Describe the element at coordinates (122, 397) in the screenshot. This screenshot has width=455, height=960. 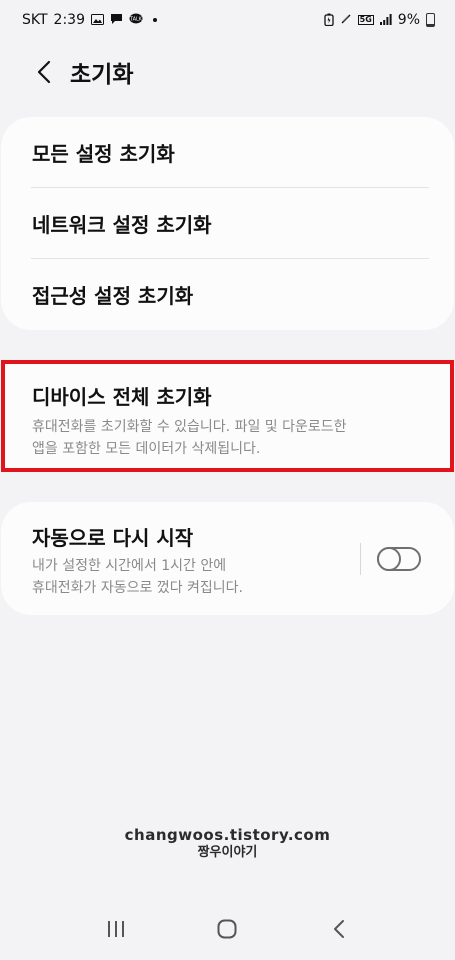
I see `factory-reset-title: 디바이스 전체 초기화` at that location.